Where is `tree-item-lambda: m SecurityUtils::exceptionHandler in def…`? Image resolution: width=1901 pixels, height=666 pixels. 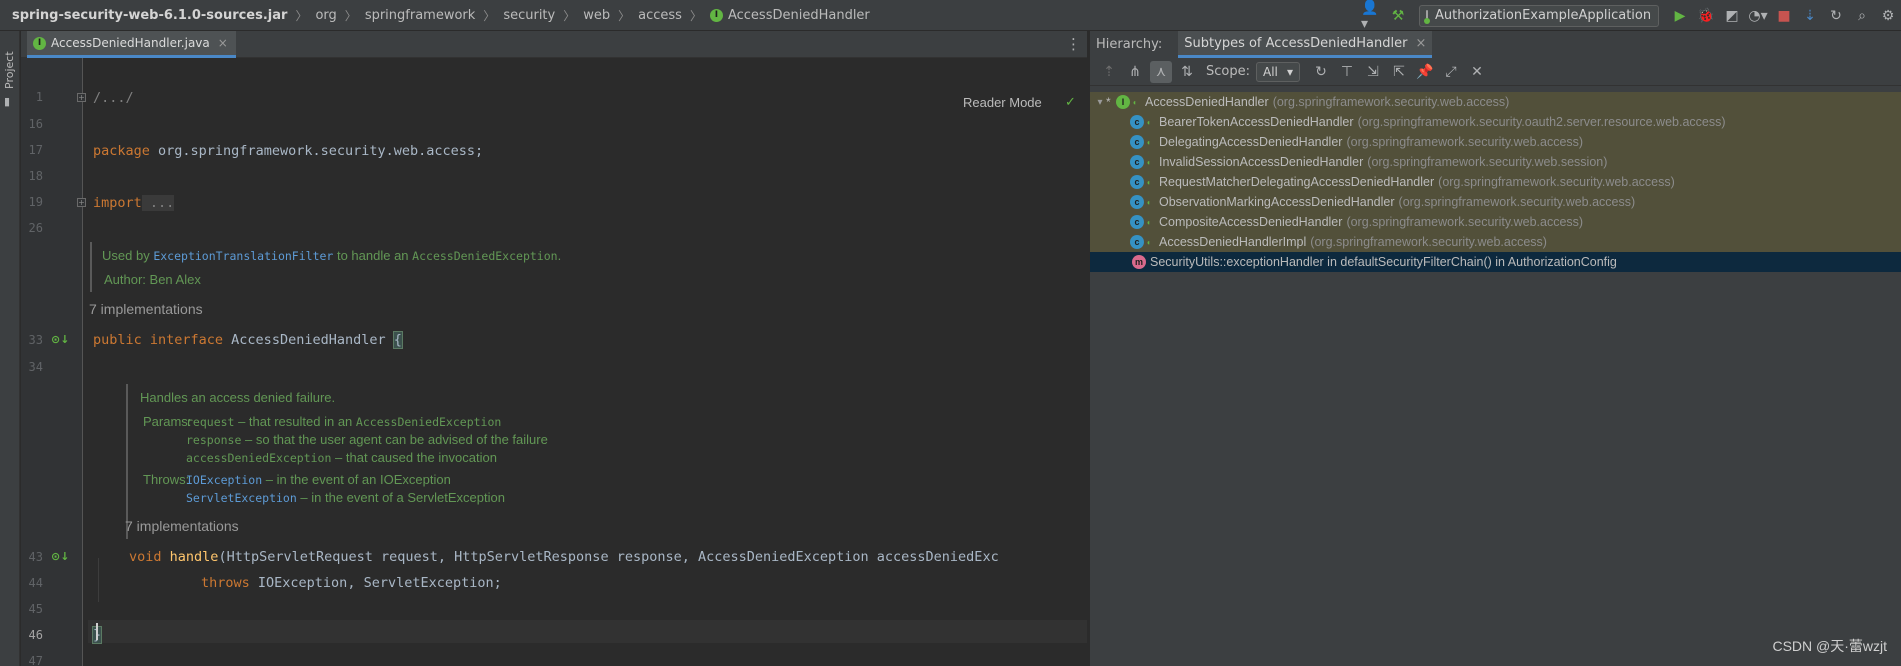
tree-item-lambda: m SecurityUtils::exceptionHandler in def… is located at coordinates (1495, 262).